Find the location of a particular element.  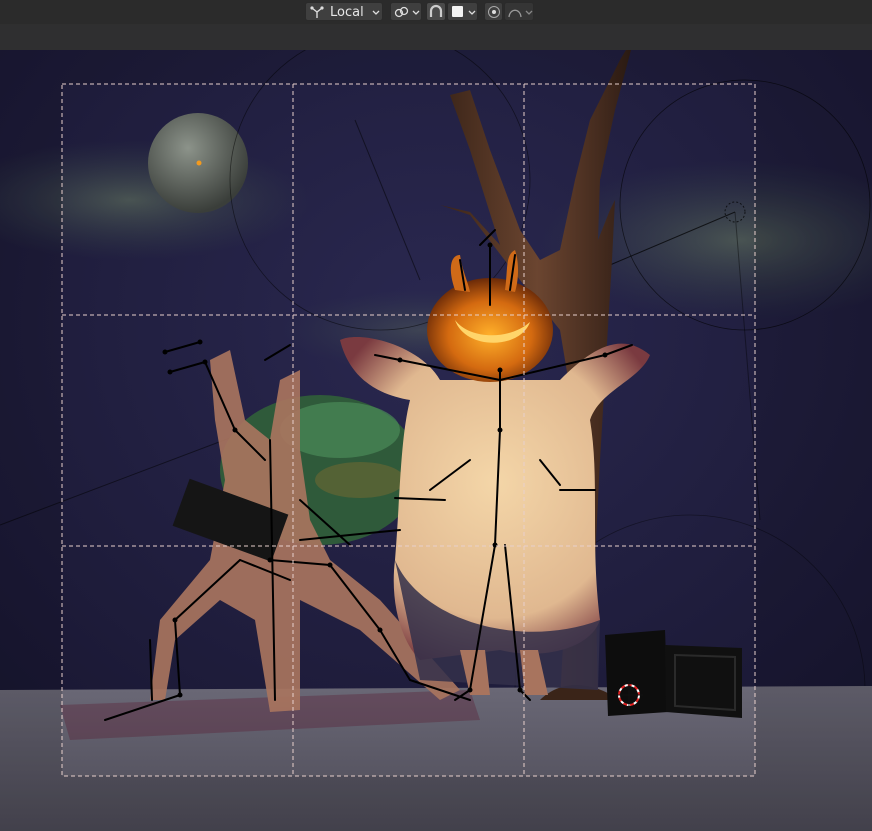

moon-origin-marker is located at coordinates (199, 163).